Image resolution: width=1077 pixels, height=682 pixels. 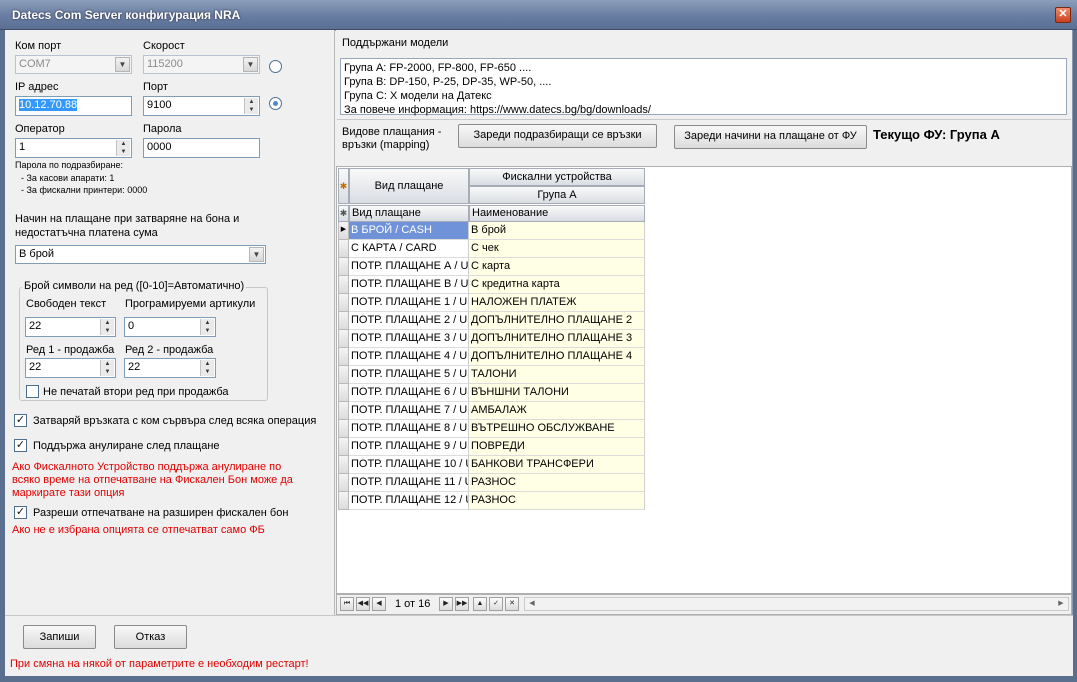 I want to click on horizontal-scrollbar: ◀ ▶, so click(x=796, y=604).